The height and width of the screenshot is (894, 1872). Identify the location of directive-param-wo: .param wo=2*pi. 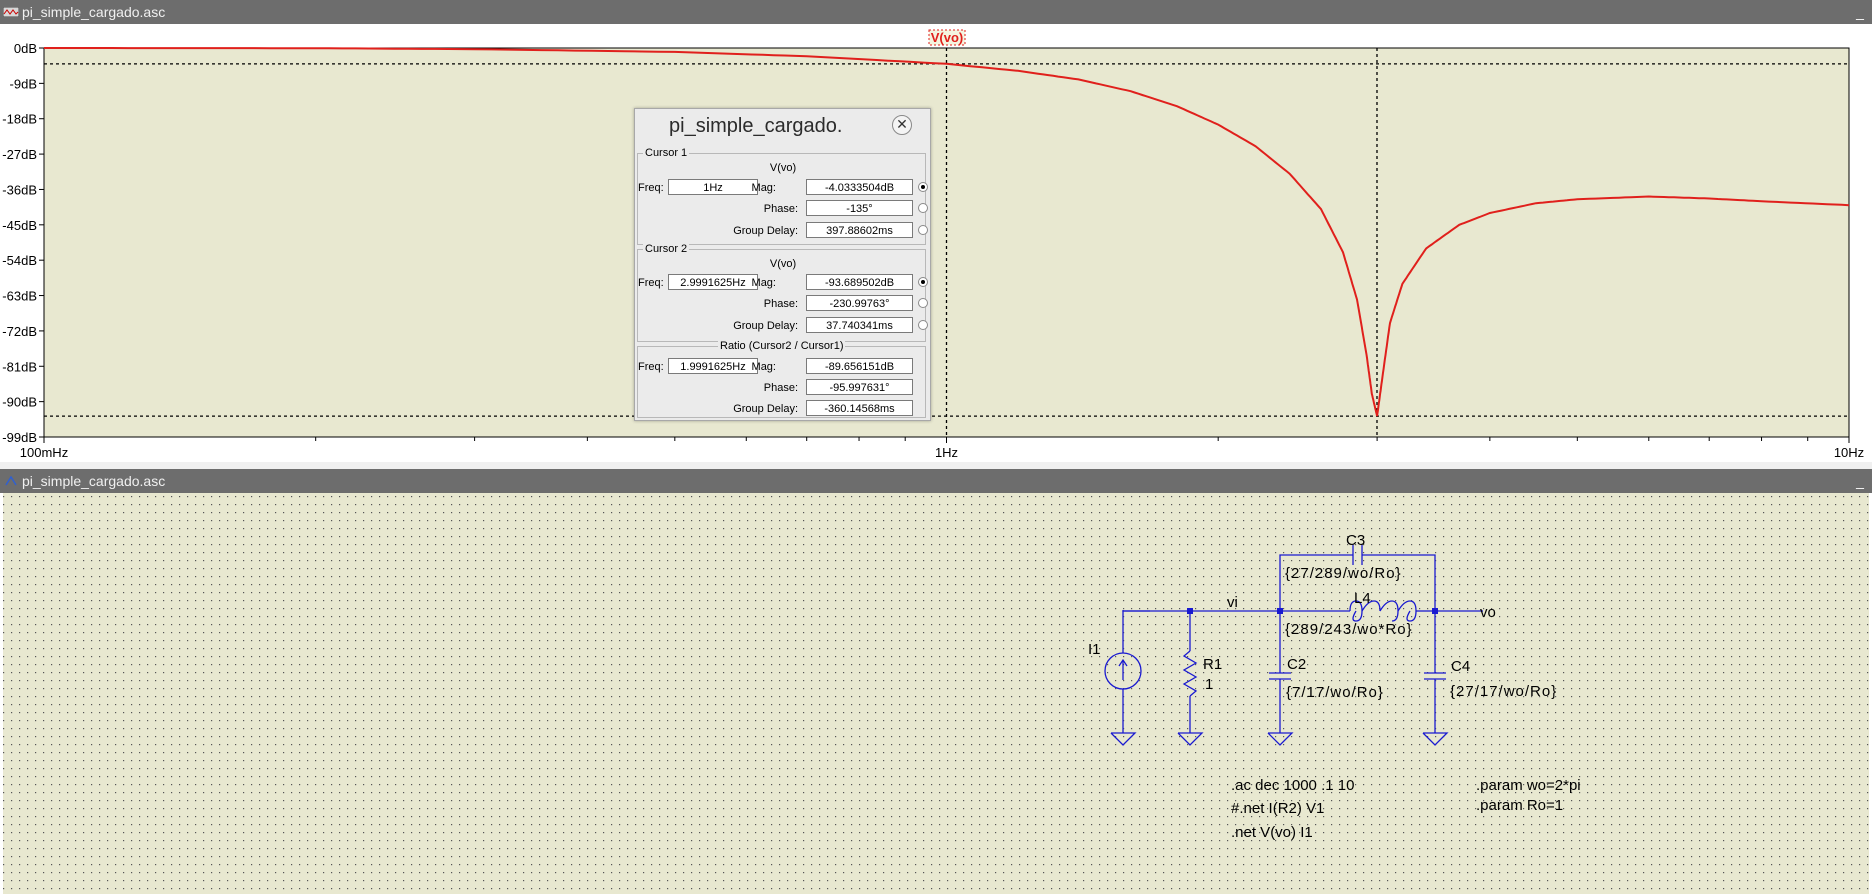
(1528, 785).